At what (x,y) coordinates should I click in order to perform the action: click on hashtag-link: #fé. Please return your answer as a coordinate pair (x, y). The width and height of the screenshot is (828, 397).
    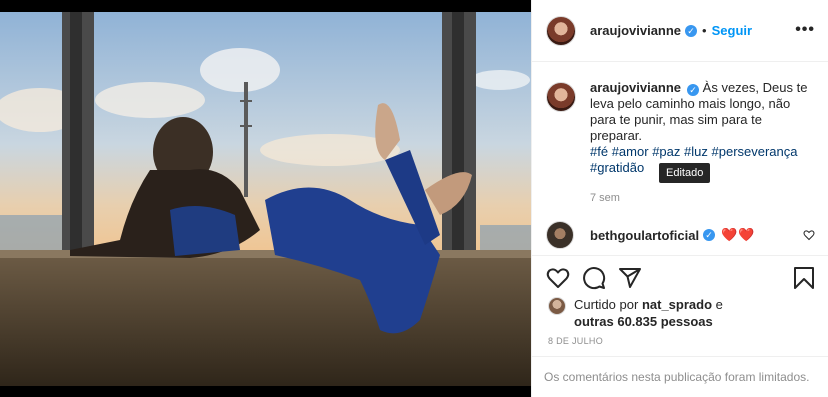
    Looking at the image, I should click on (599, 151).